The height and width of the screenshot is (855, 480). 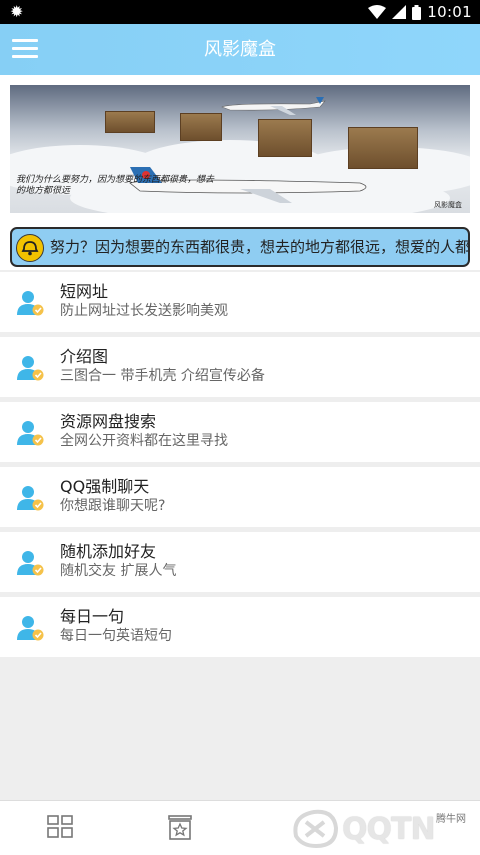 What do you see at coordinates (84, 356) in the screenshot?
I see `item-title: 介绍图` at bounding box center [84, 356].